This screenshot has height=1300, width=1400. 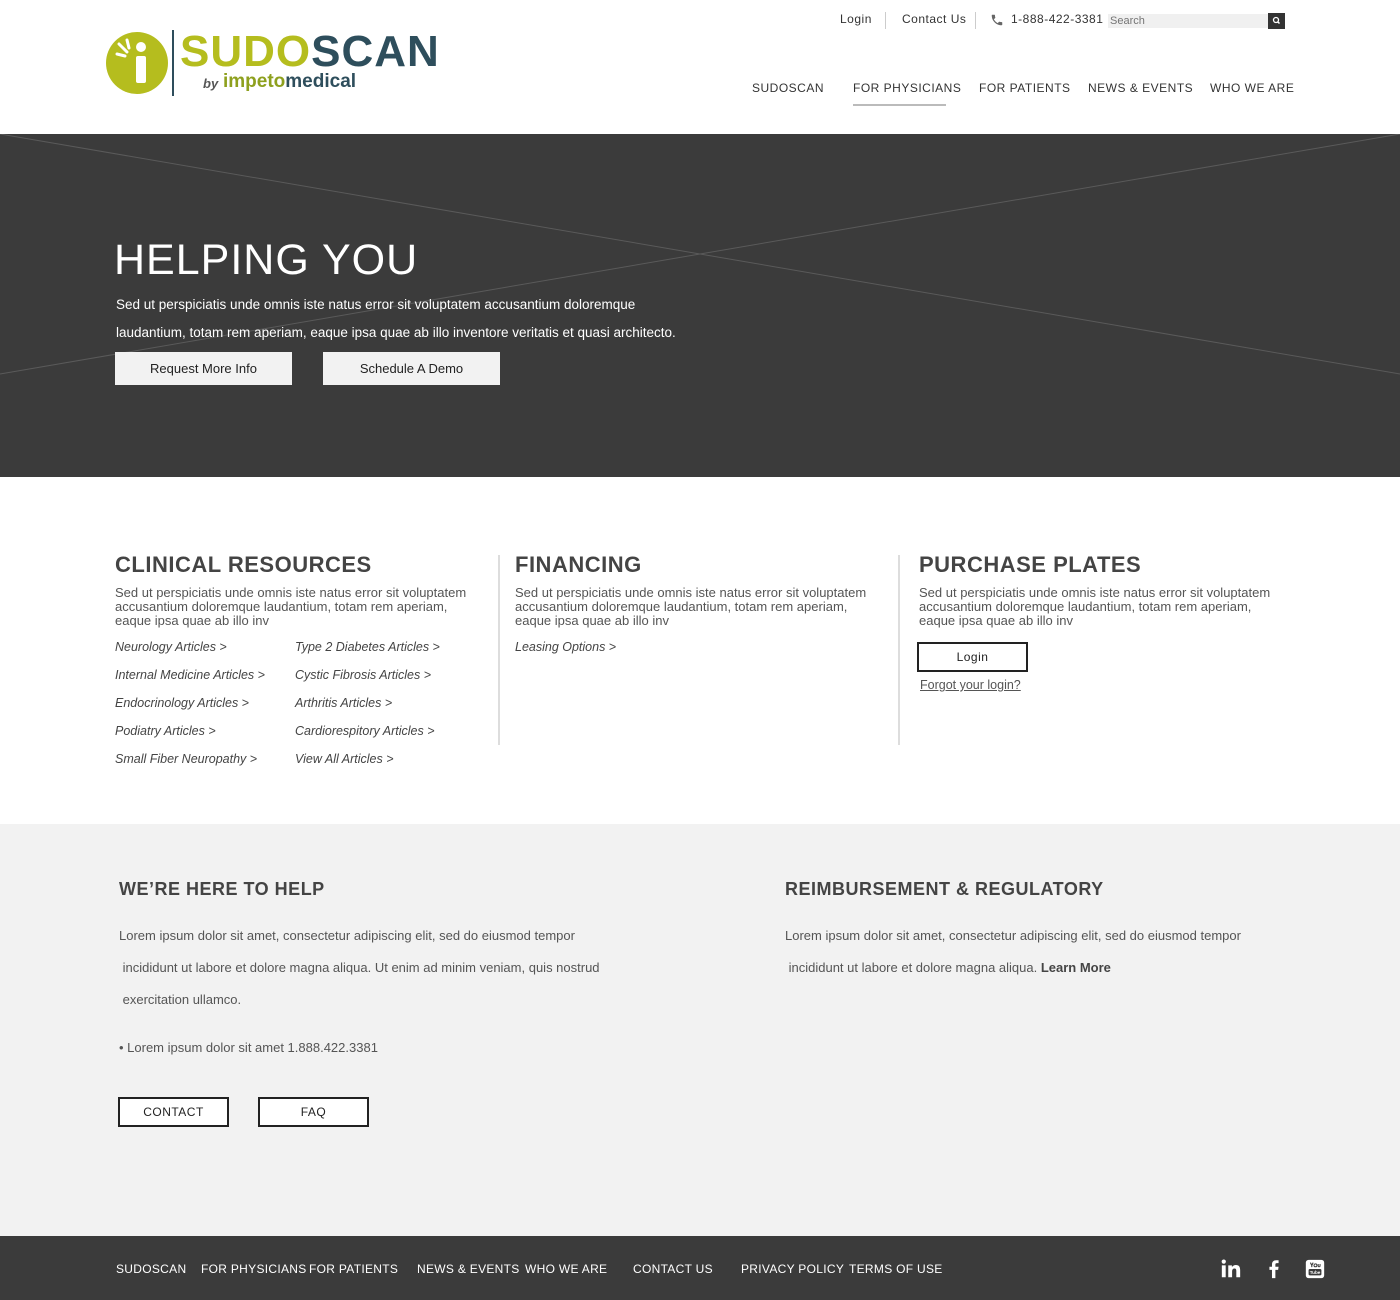 What do you see at coordinates (934, 19) in the screenshot?
I see `util-contact-link: Contact Us` at bounding box center [934, 19].